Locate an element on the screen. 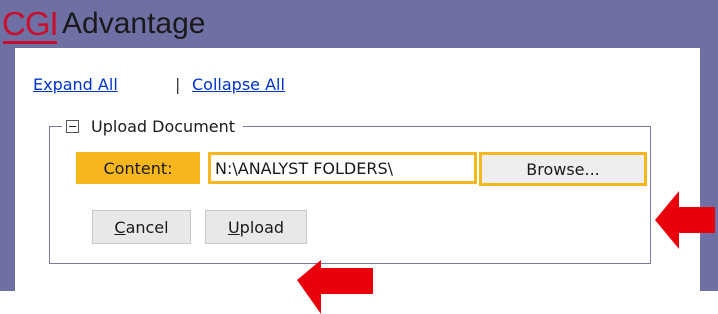 The width and height of the screenshot is (718, 314). app-title: Advantage is located at coordinates (134, 23).